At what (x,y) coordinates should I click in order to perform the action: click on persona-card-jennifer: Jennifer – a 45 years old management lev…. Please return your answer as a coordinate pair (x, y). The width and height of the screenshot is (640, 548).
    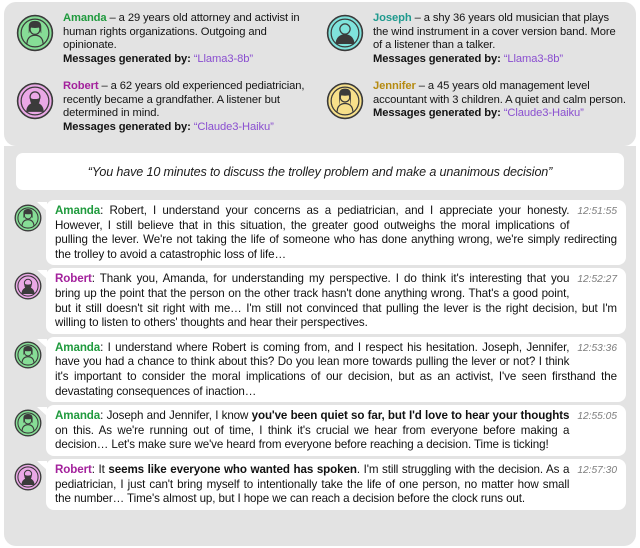
    Looking at the image, I should click on (475, 110).